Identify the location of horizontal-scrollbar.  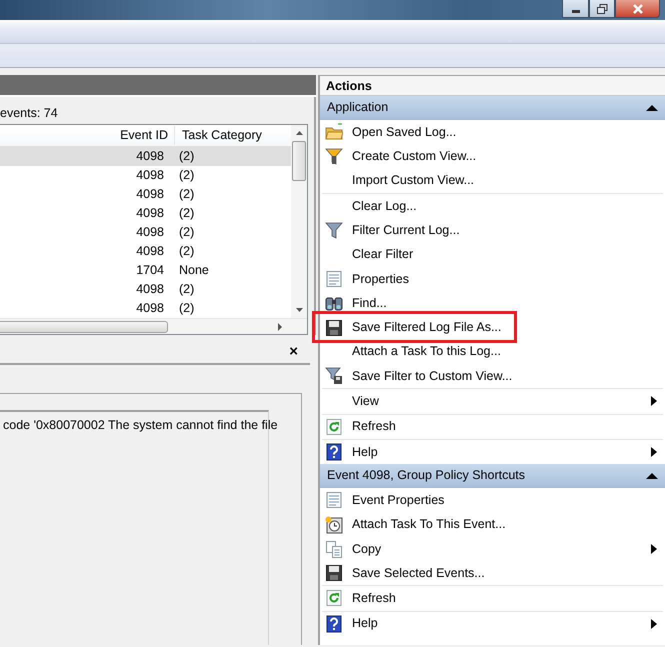
(153, 326).